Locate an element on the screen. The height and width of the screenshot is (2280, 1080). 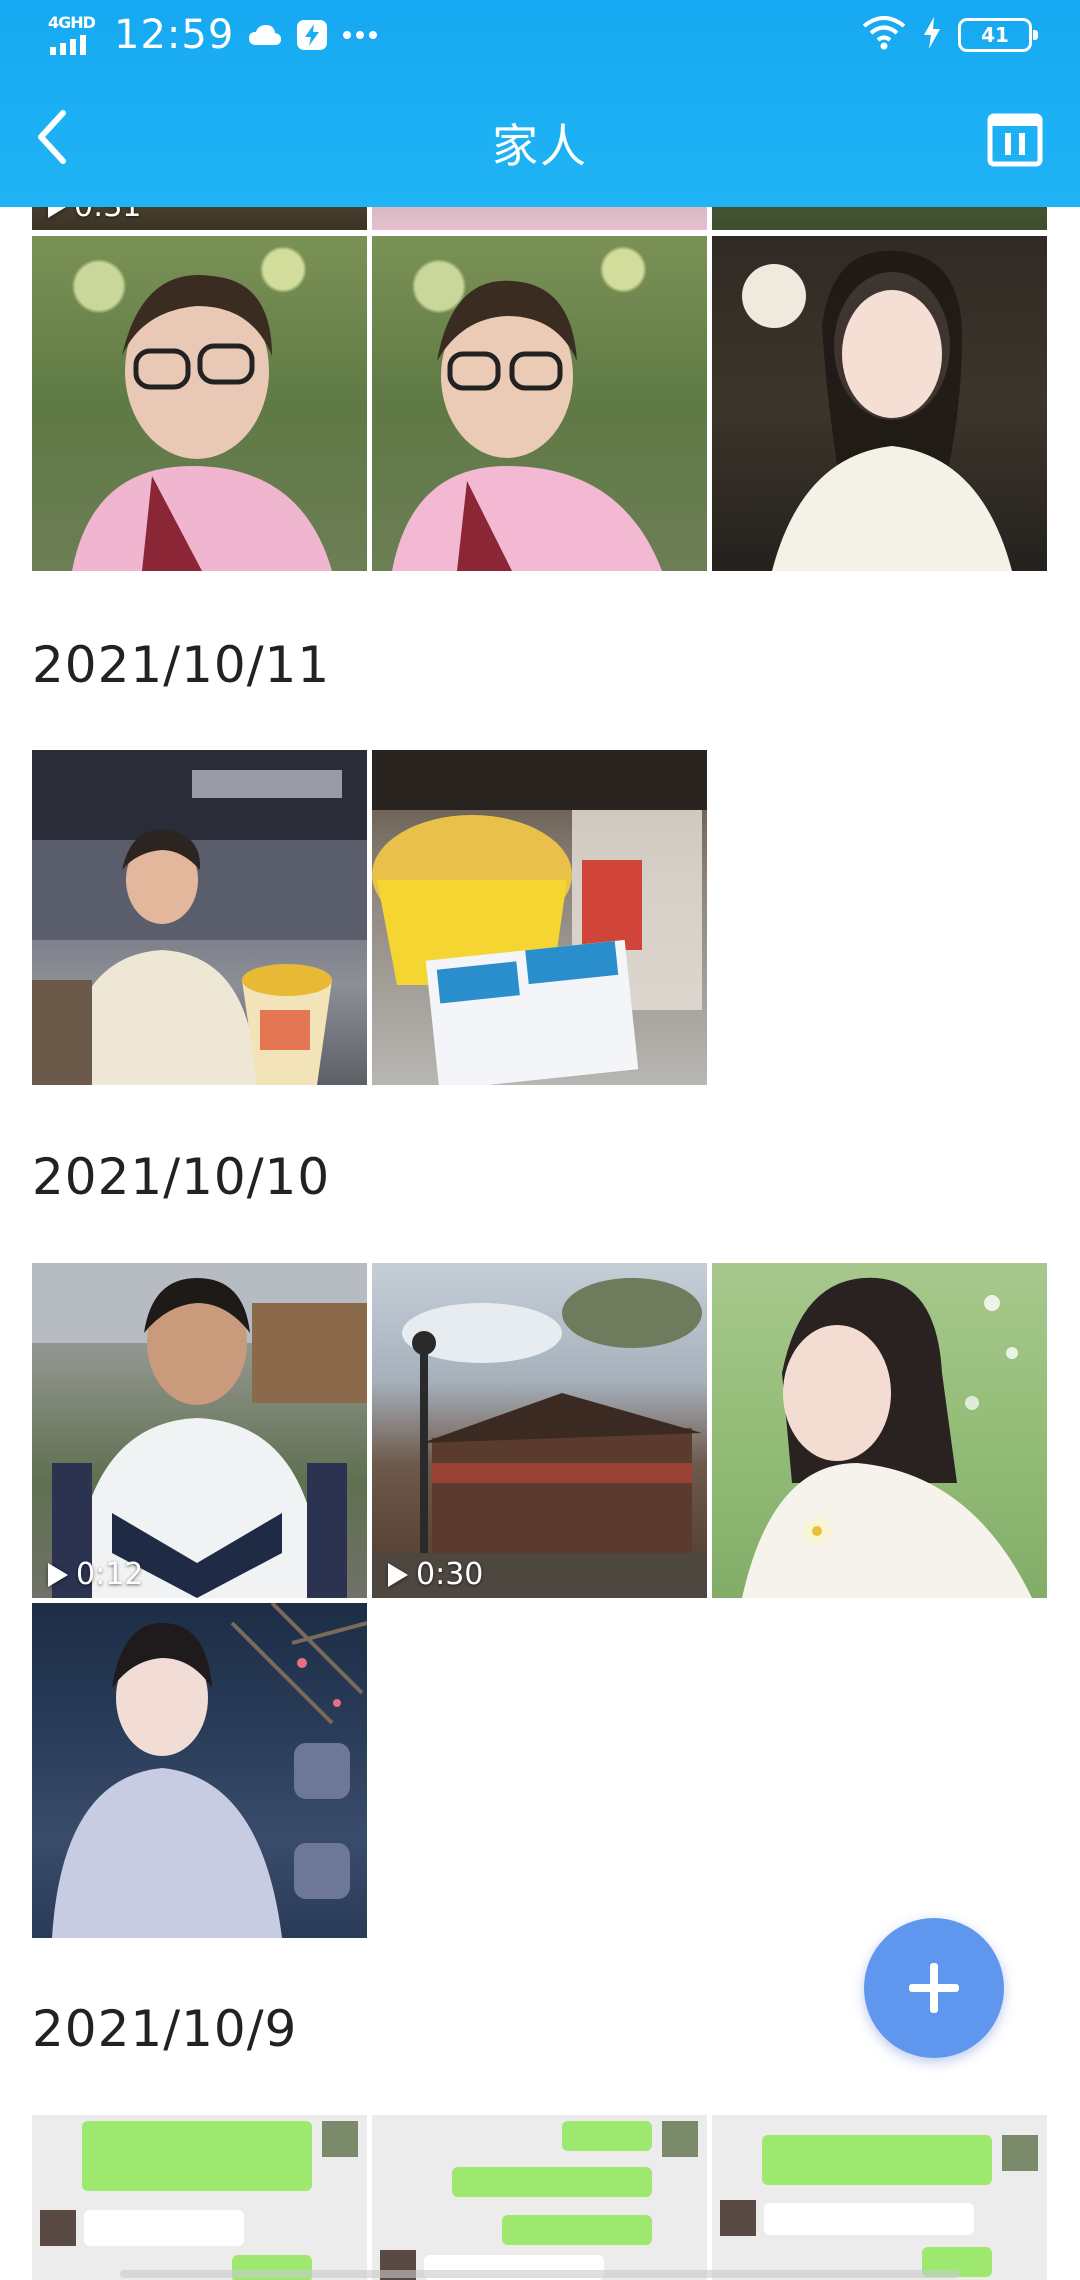
status-time: 12:59 is located at coordinates (174, 35).